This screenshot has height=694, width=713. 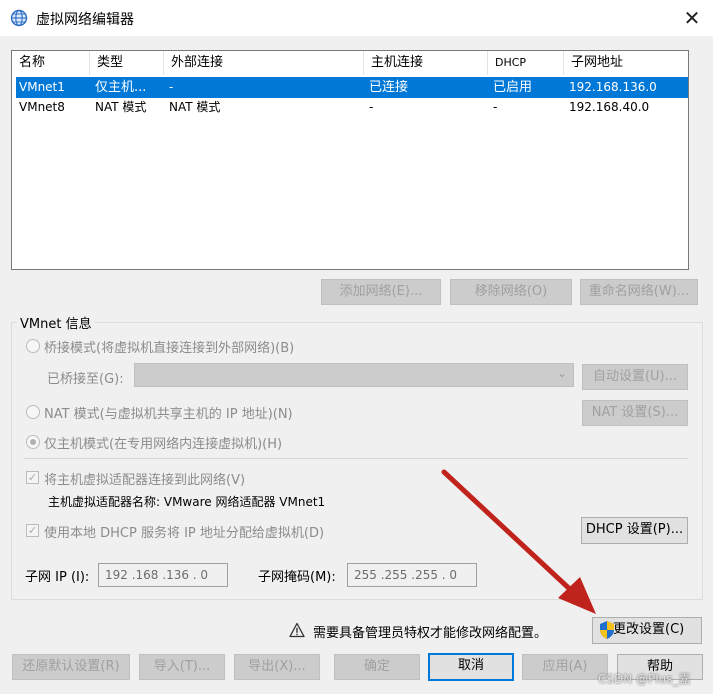 What do you see at coordinates (626, 63) in the screenshot?
I see `column-header-subnet: 子网地址` at bounding box center [626, 63].